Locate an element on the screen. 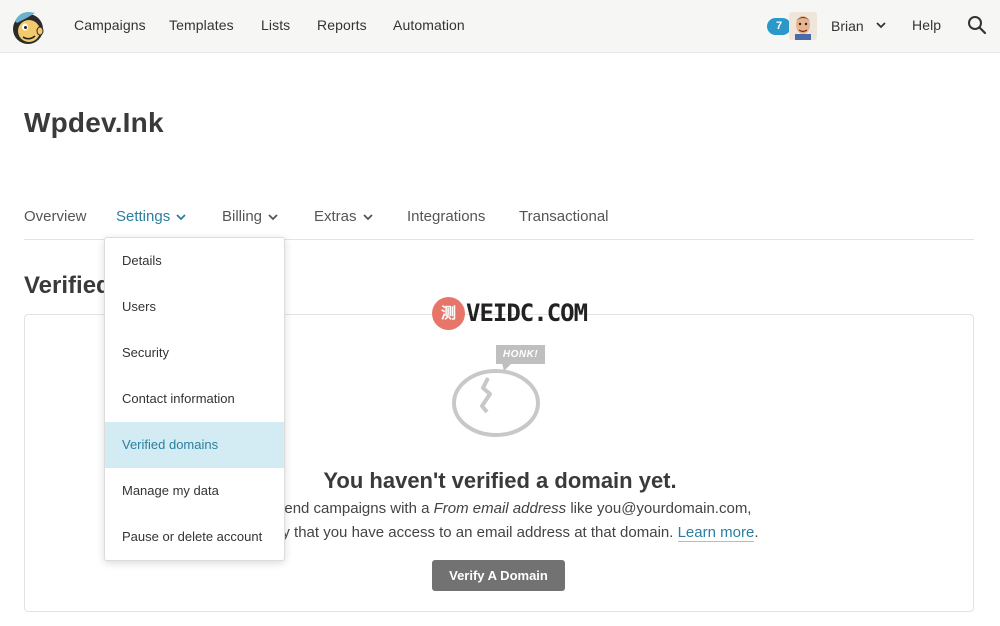 This screenshot has height=626, width=1000. tab-label: Integrations is located at coordinates (446, 216).